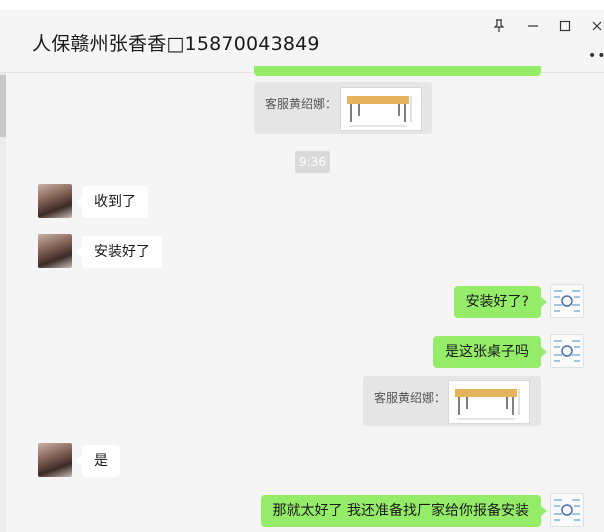 This screenshot has height=532, width=604. I want to click on previous-message-bubble, so click(397, 71).